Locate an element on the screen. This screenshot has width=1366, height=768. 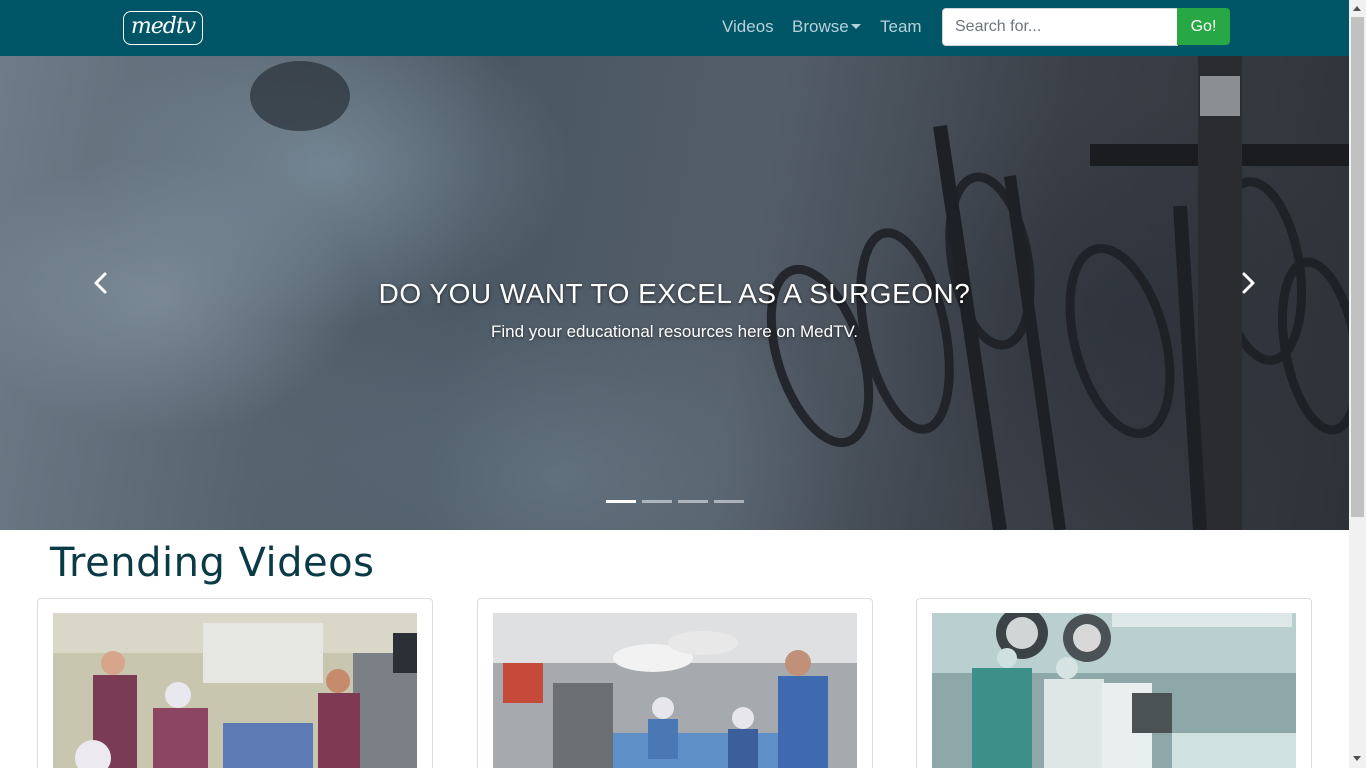
scroll-up-icon is located at coordinates (1357, 8).